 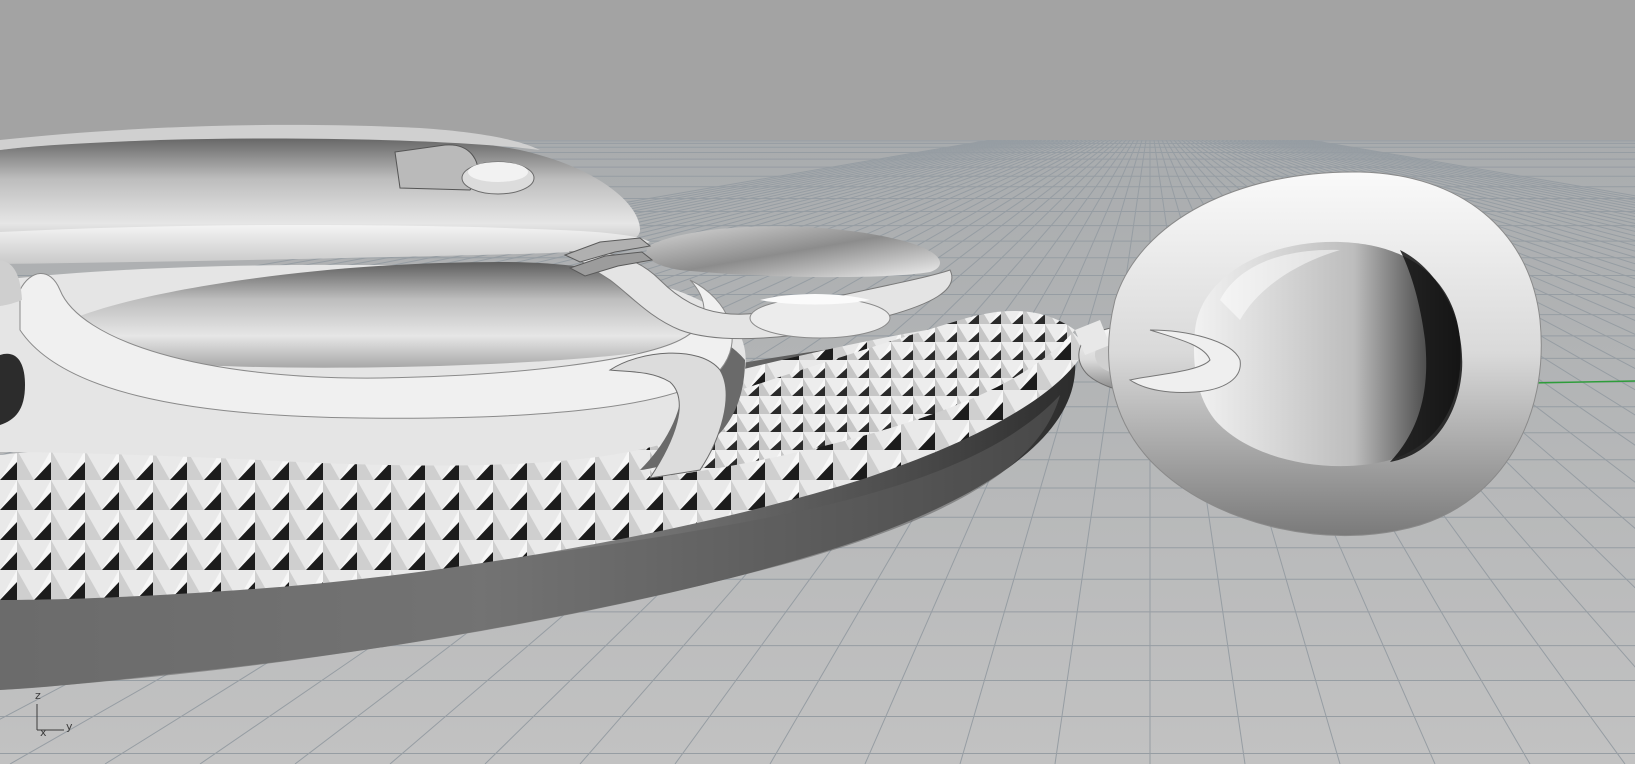 What do you see at coordinates (56, 715) in the screenshot?
I see `axis-indicator: z x y` at bounding box center [56, 715].